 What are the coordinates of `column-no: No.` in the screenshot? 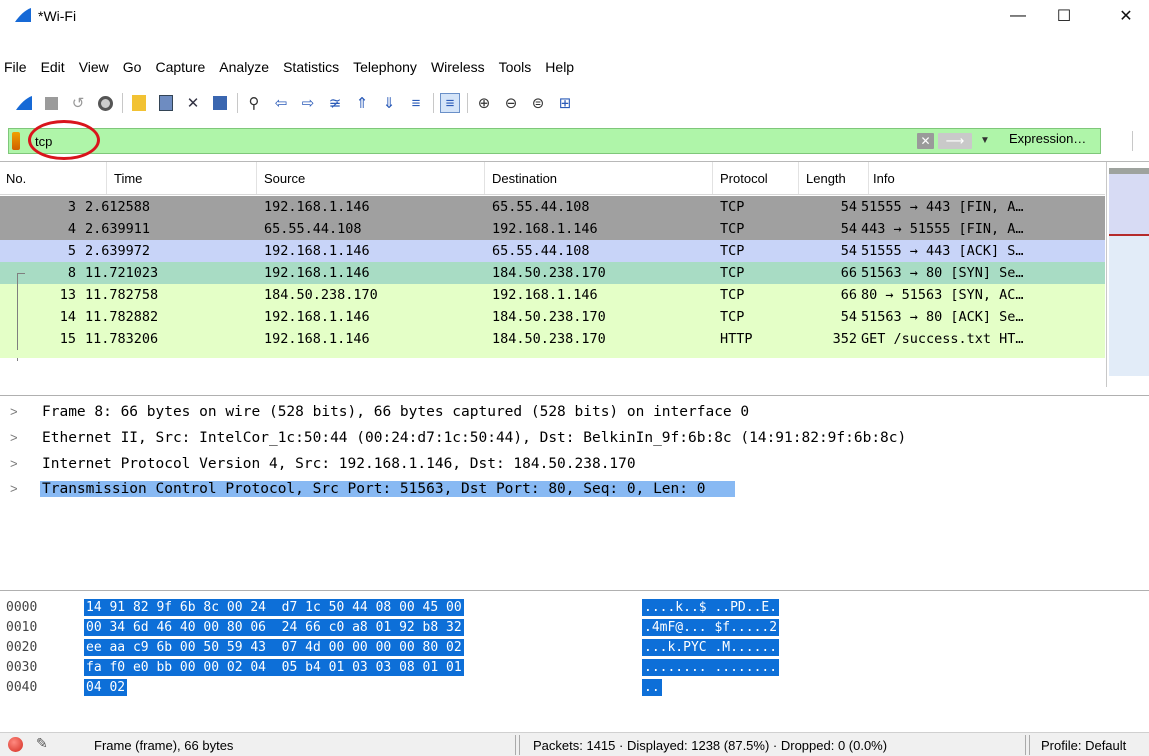 It's located at (16, 178).